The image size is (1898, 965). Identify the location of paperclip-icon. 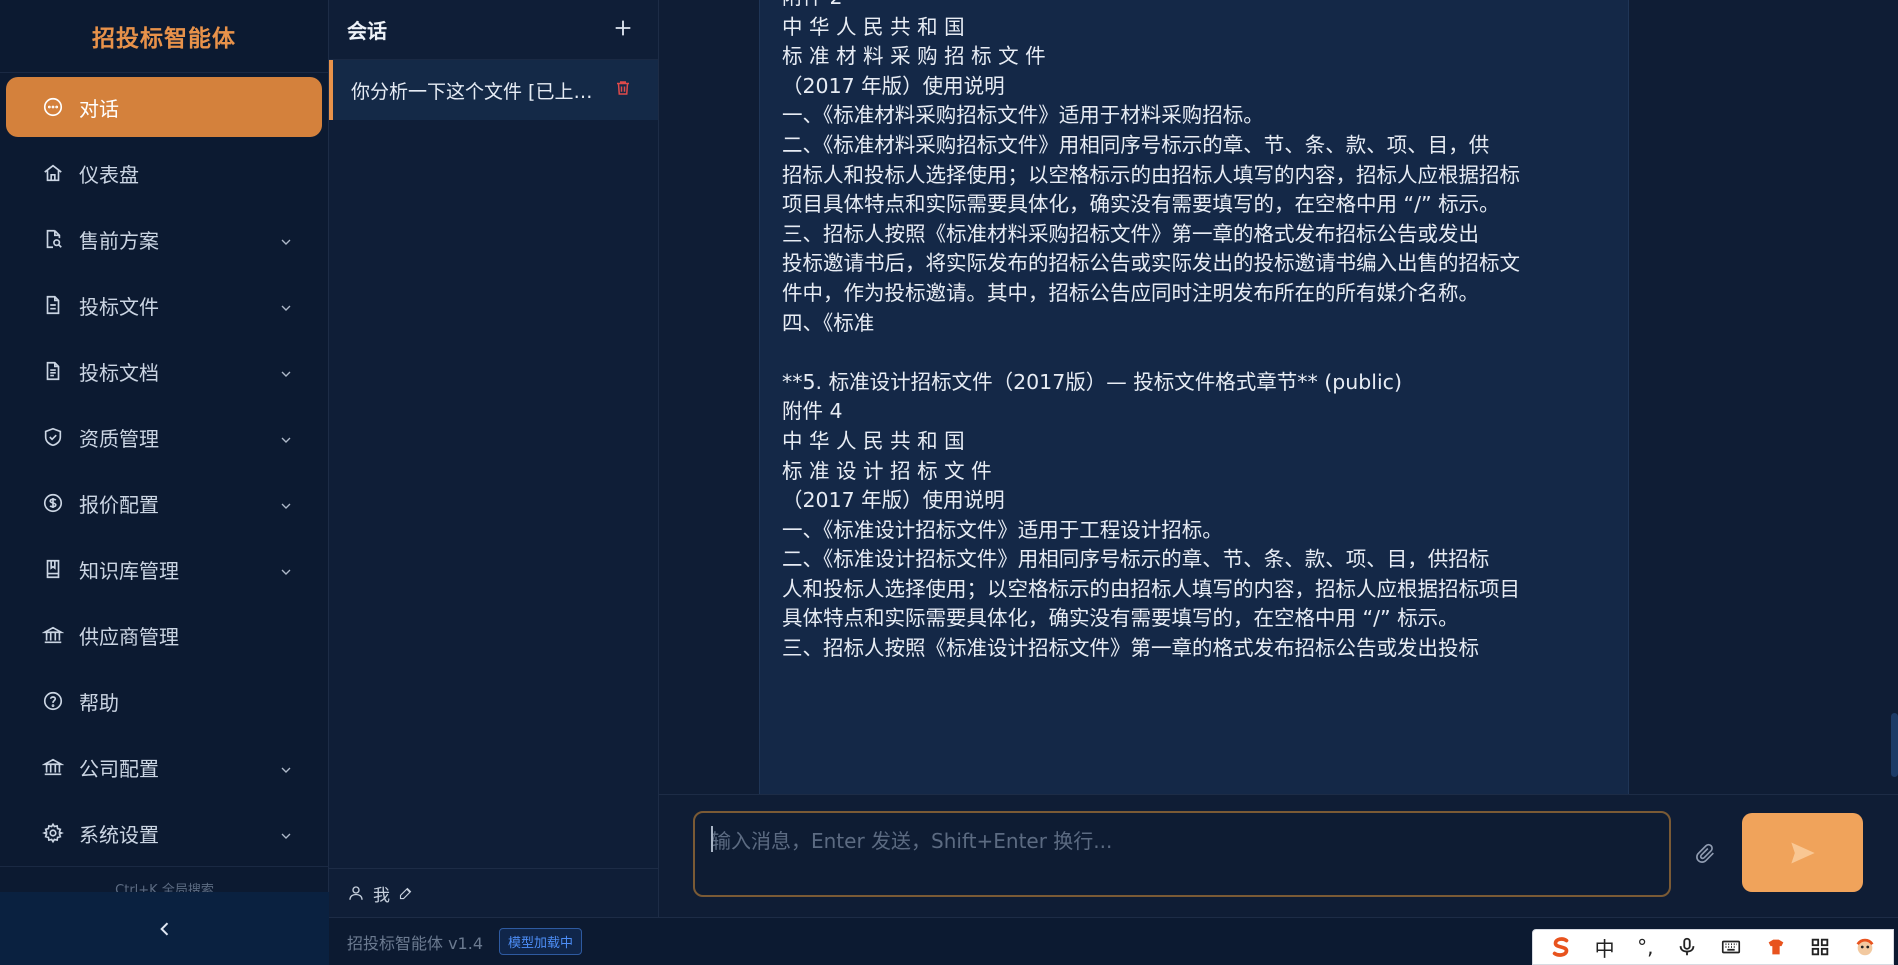
(1705, 853).